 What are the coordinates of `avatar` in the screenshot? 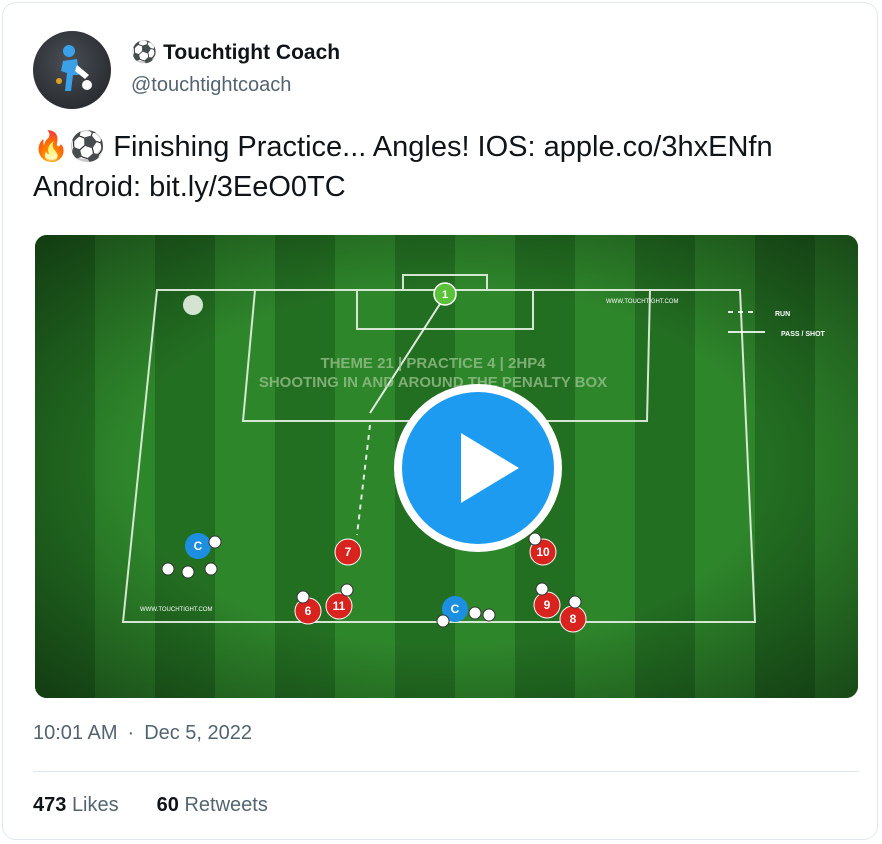 It's located at (72, 70).